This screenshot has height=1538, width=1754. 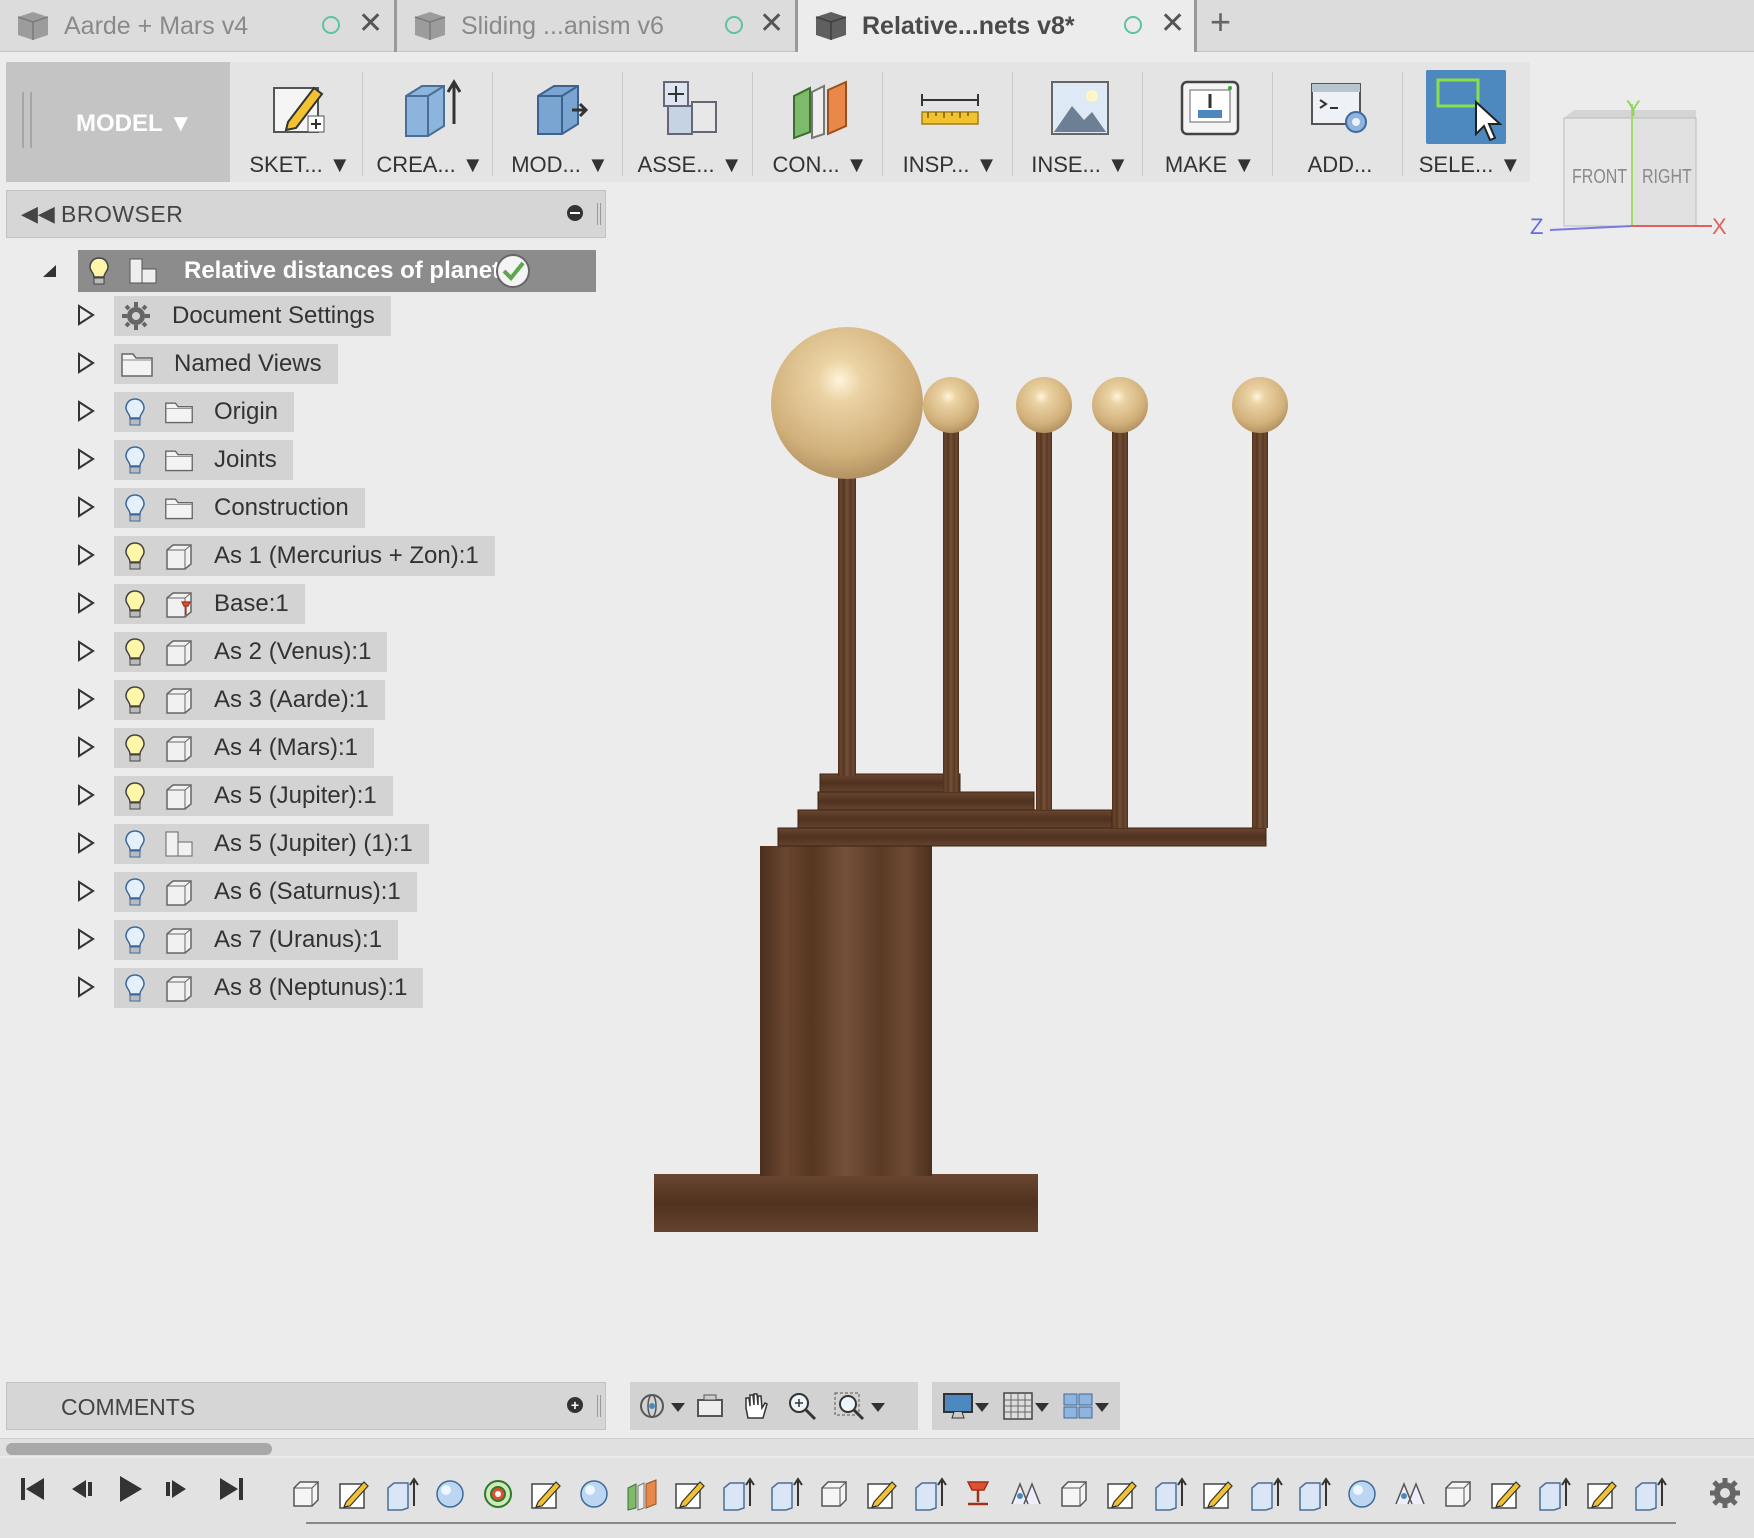 I want to click on browser-item-node: Construction, so click(x=239, y=508).